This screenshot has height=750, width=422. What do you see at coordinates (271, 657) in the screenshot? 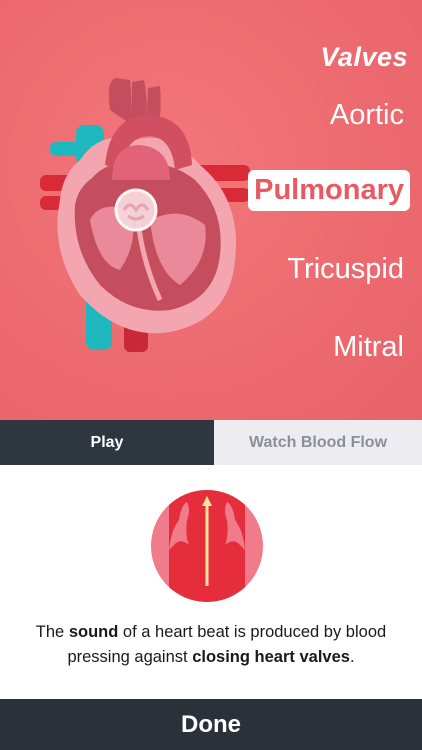
I see `emphasis-closing-valves: closing heart valves` at bounding box center [271, 657].